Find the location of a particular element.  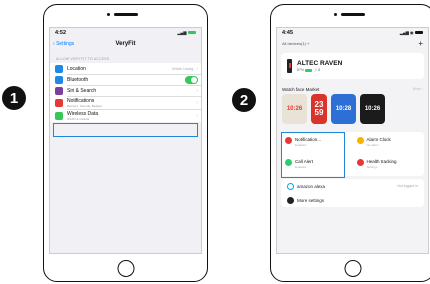

feature-label: Health tracking Settings is located at coordinates (382, 164).